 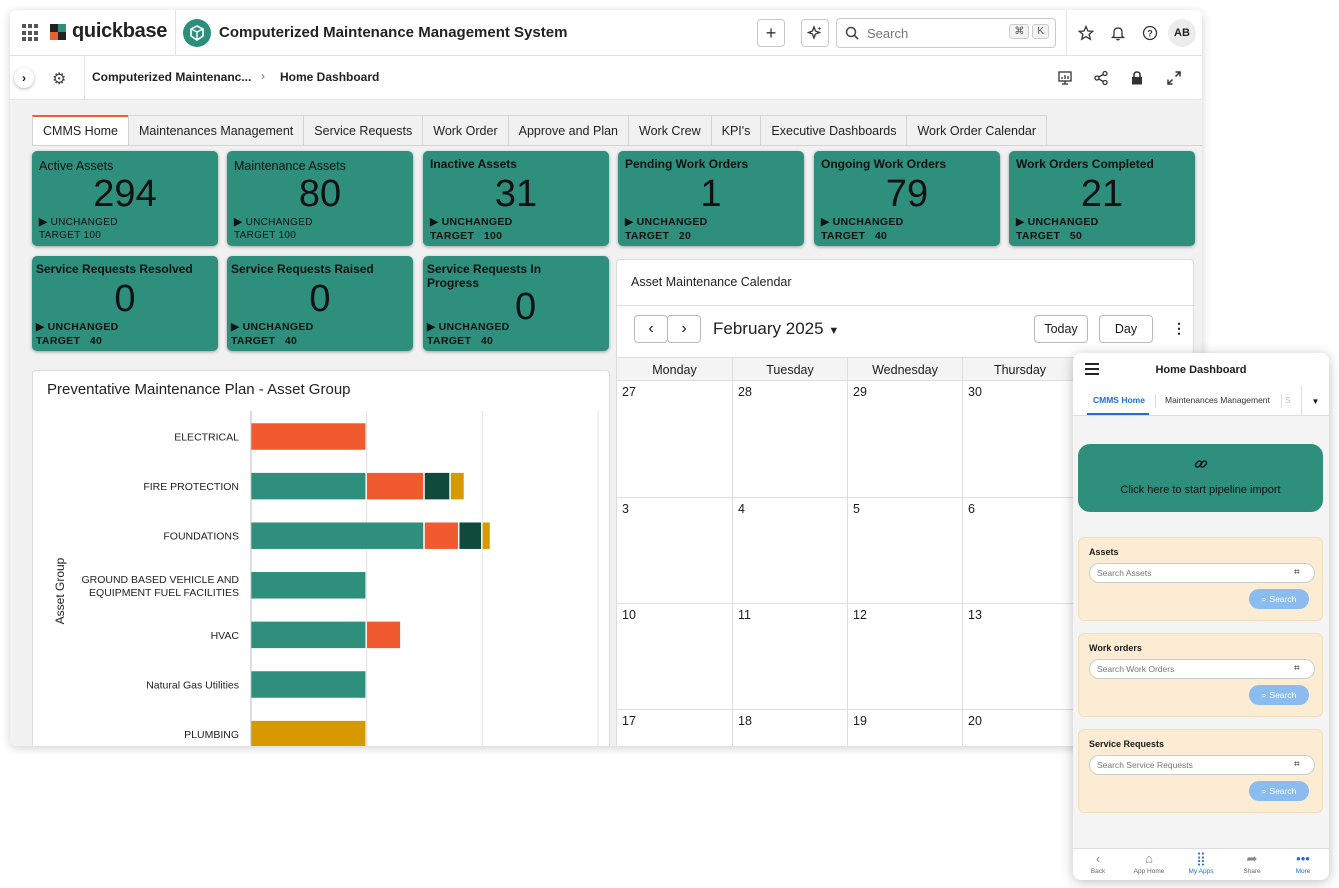 I want to click on search-work-orders-button: ⌕ Search, so click(x=1279, y=695).